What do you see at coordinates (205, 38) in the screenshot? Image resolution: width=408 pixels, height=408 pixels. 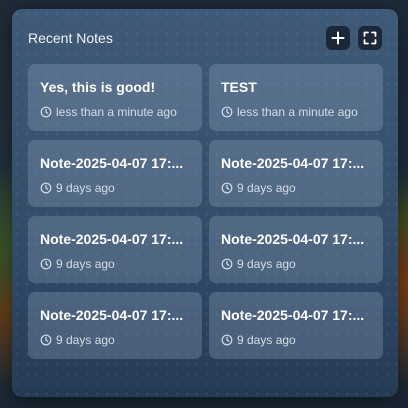 I see `widget-header: Recent Notes` at bounding box center [205, 38].